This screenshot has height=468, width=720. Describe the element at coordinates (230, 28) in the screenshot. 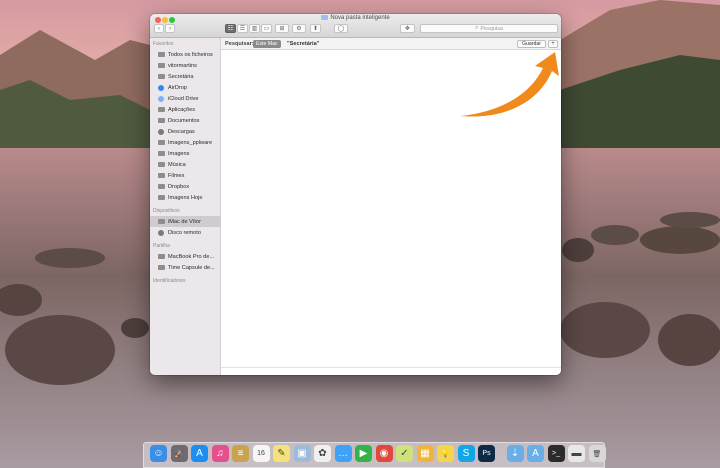

I see `view-icons-button: ☷` at that location.